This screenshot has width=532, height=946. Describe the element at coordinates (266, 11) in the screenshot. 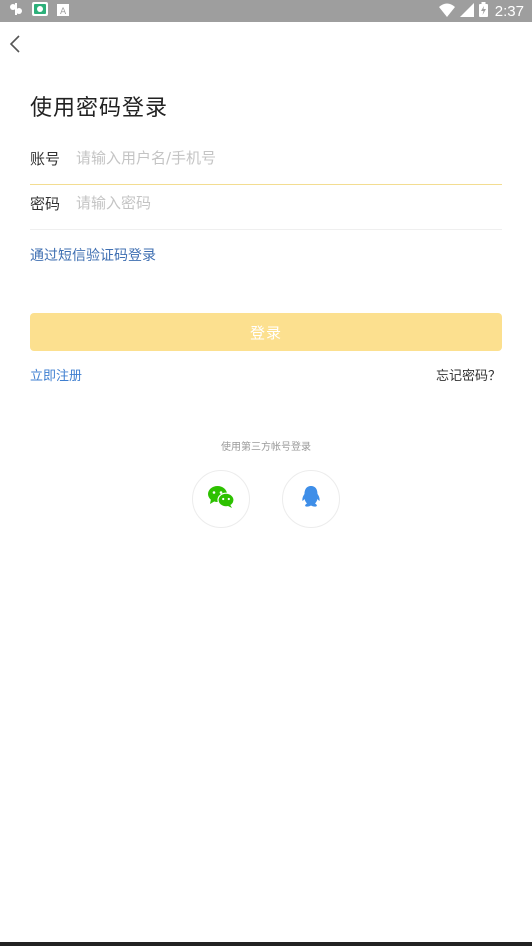

I see `status-bar: A 2:37` at that location.